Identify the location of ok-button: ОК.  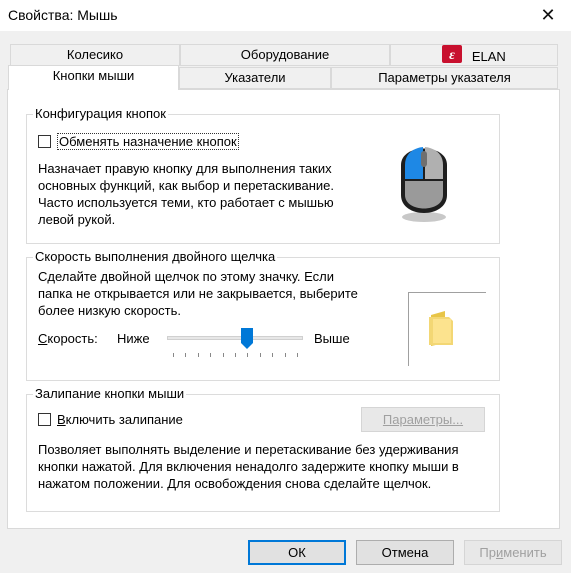
(297, 552).